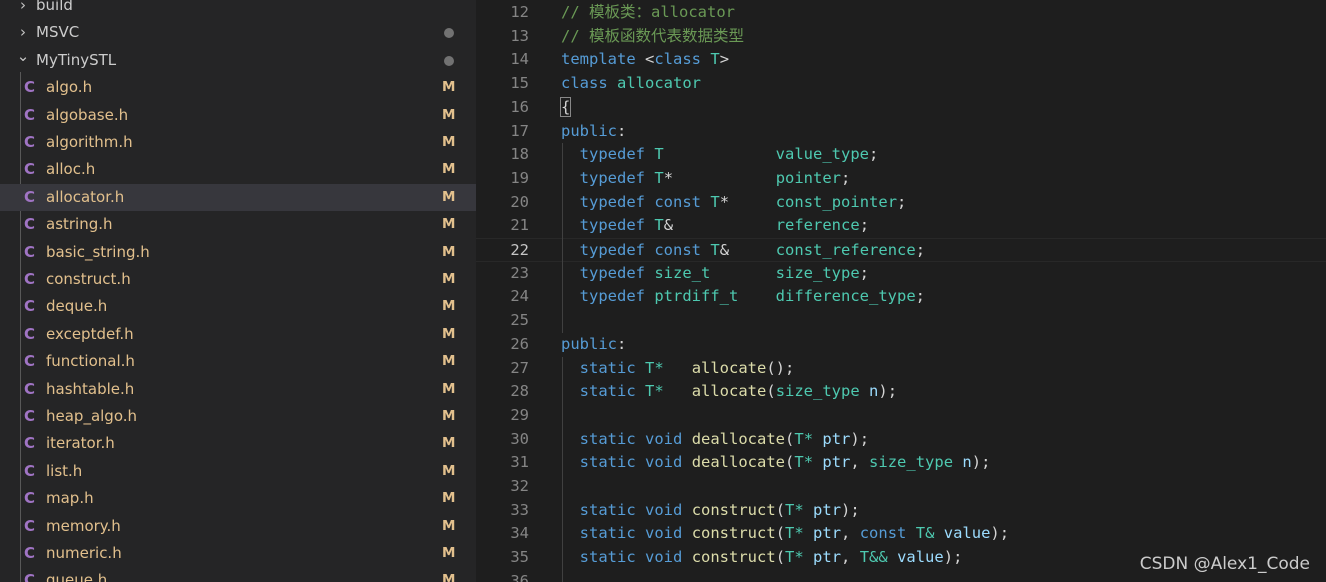  What do you see at coordinates (238, 87) in the screenshot?
I see `file-row: Calgo.h M` at bounding box center [238, 87].